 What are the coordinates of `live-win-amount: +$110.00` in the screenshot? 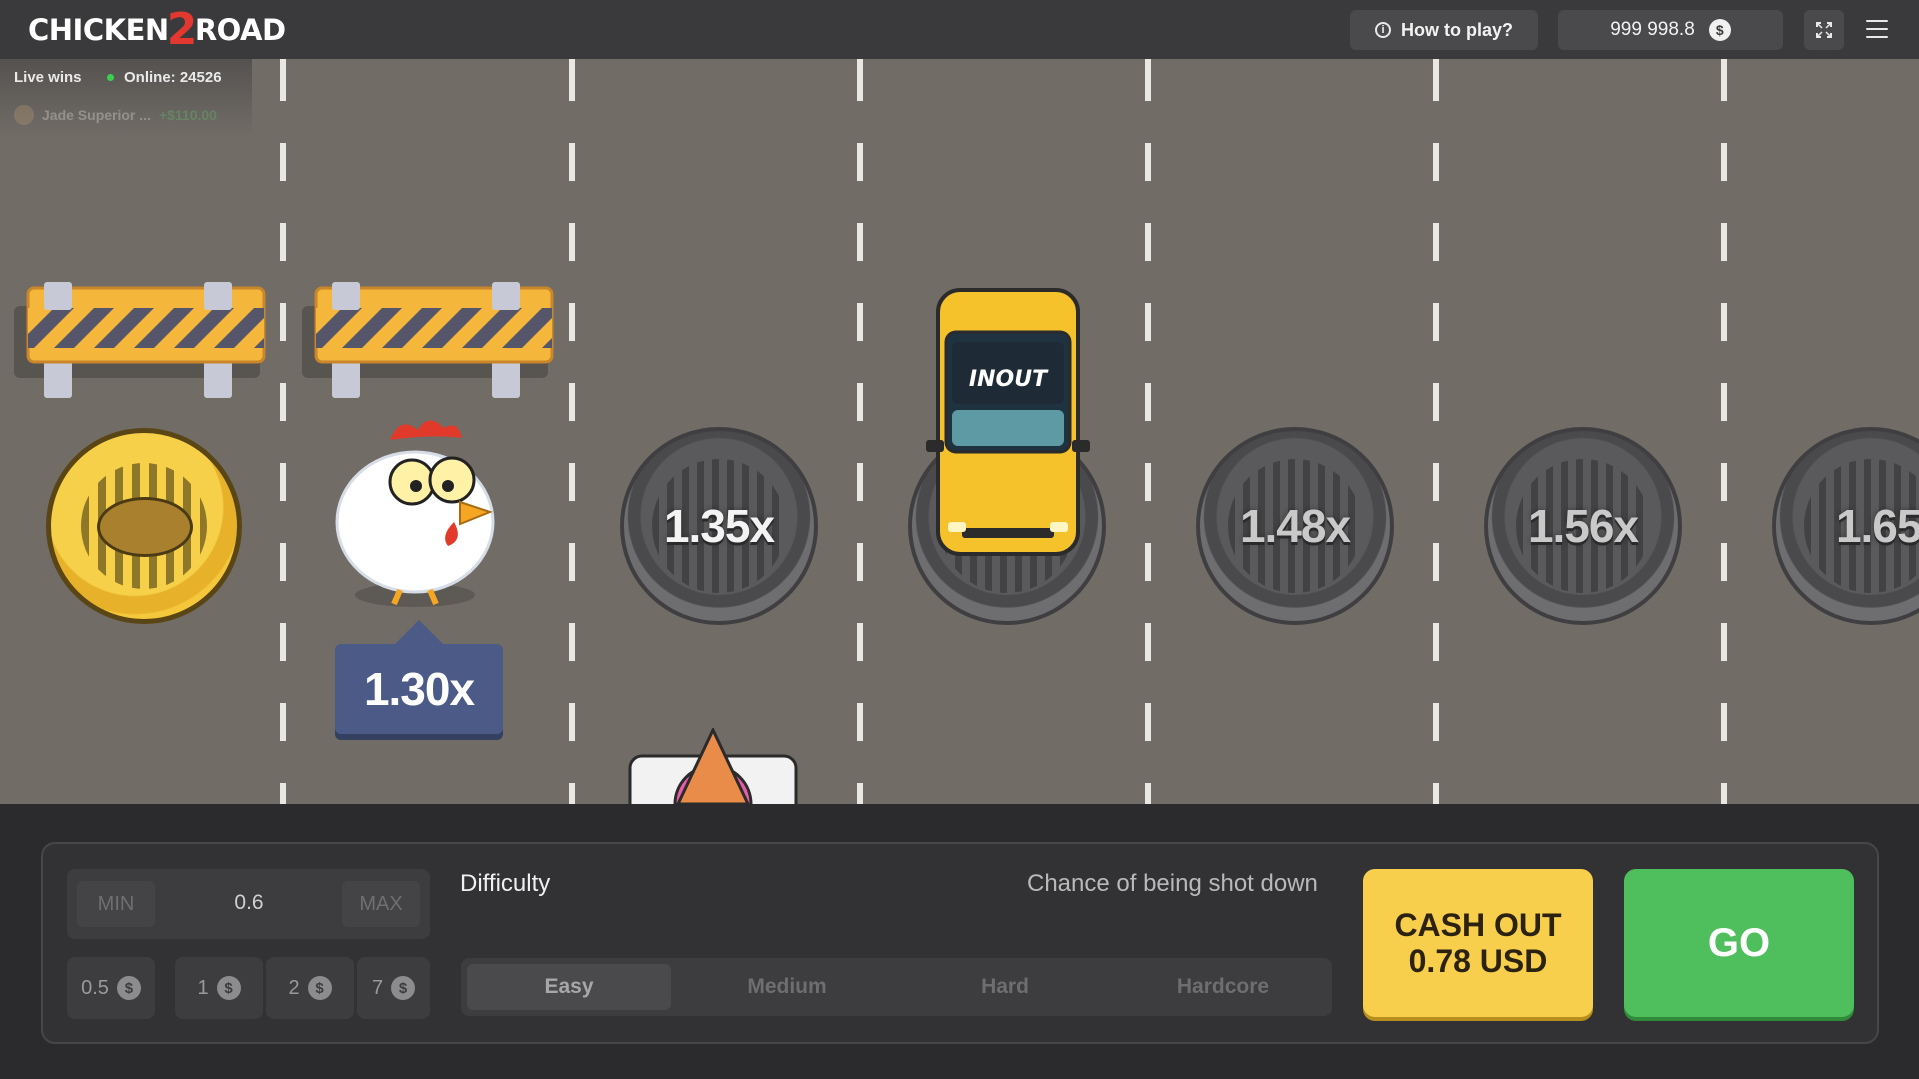 It's located at (187, 115).